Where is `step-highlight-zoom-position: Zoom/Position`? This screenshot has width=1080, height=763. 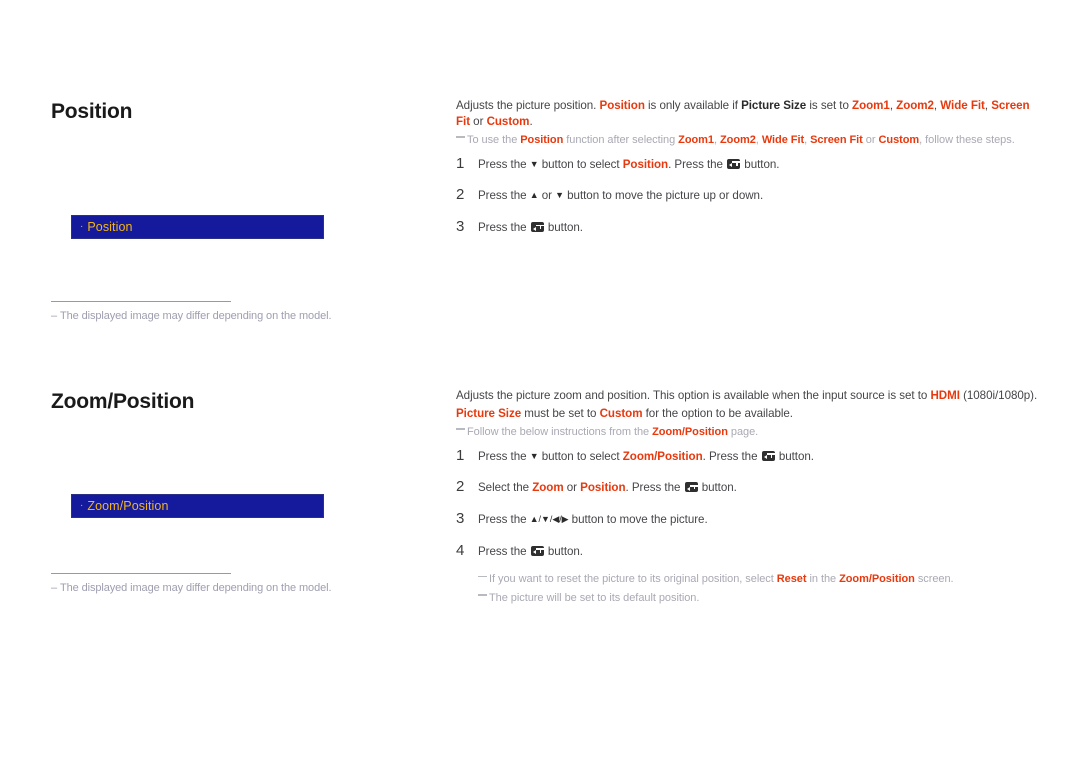
step-highlight-zoom-position: Zoom/Position is located at coordinates (662, 456).